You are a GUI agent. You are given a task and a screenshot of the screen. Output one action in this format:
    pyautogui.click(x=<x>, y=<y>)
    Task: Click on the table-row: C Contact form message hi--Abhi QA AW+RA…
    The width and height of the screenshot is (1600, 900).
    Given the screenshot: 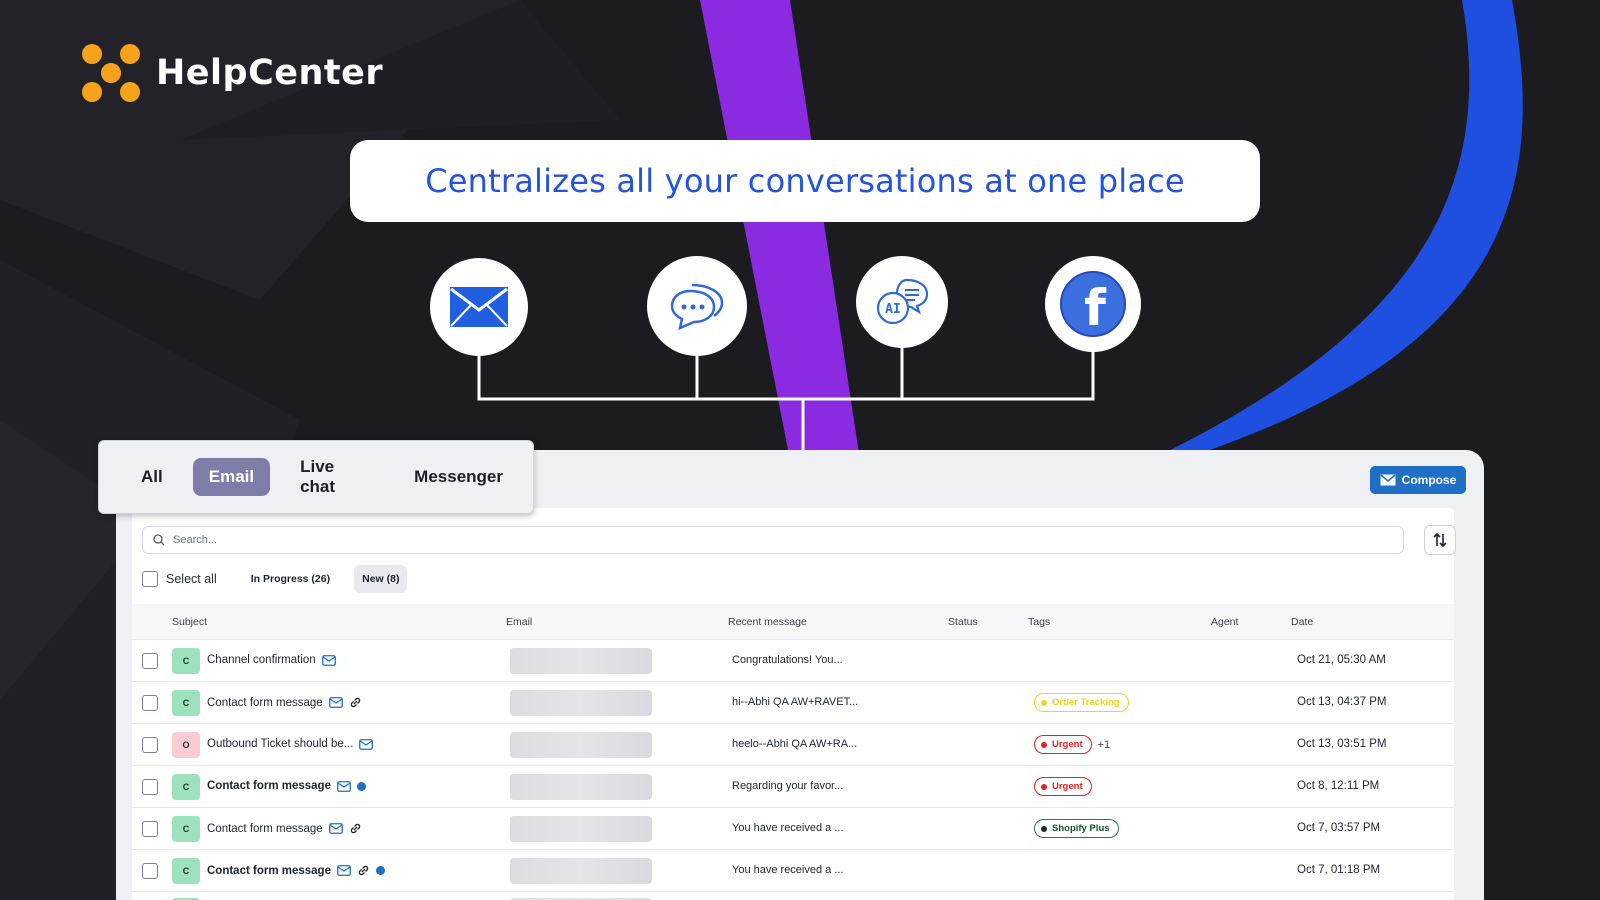 What is the action you would take?
    pyautogui.click(x=793, y=703)
    